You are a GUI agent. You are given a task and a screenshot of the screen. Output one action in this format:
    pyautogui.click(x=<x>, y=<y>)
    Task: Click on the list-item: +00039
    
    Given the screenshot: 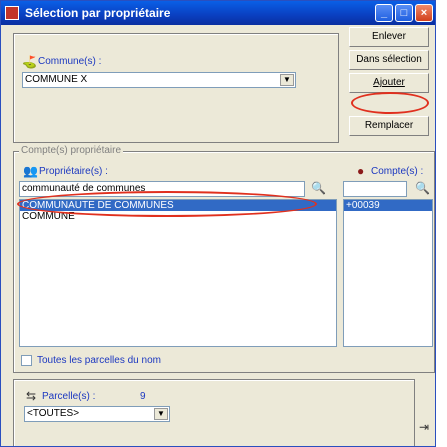 What is the action you would take?
    pyautogui.click(x=388, y=205)
    